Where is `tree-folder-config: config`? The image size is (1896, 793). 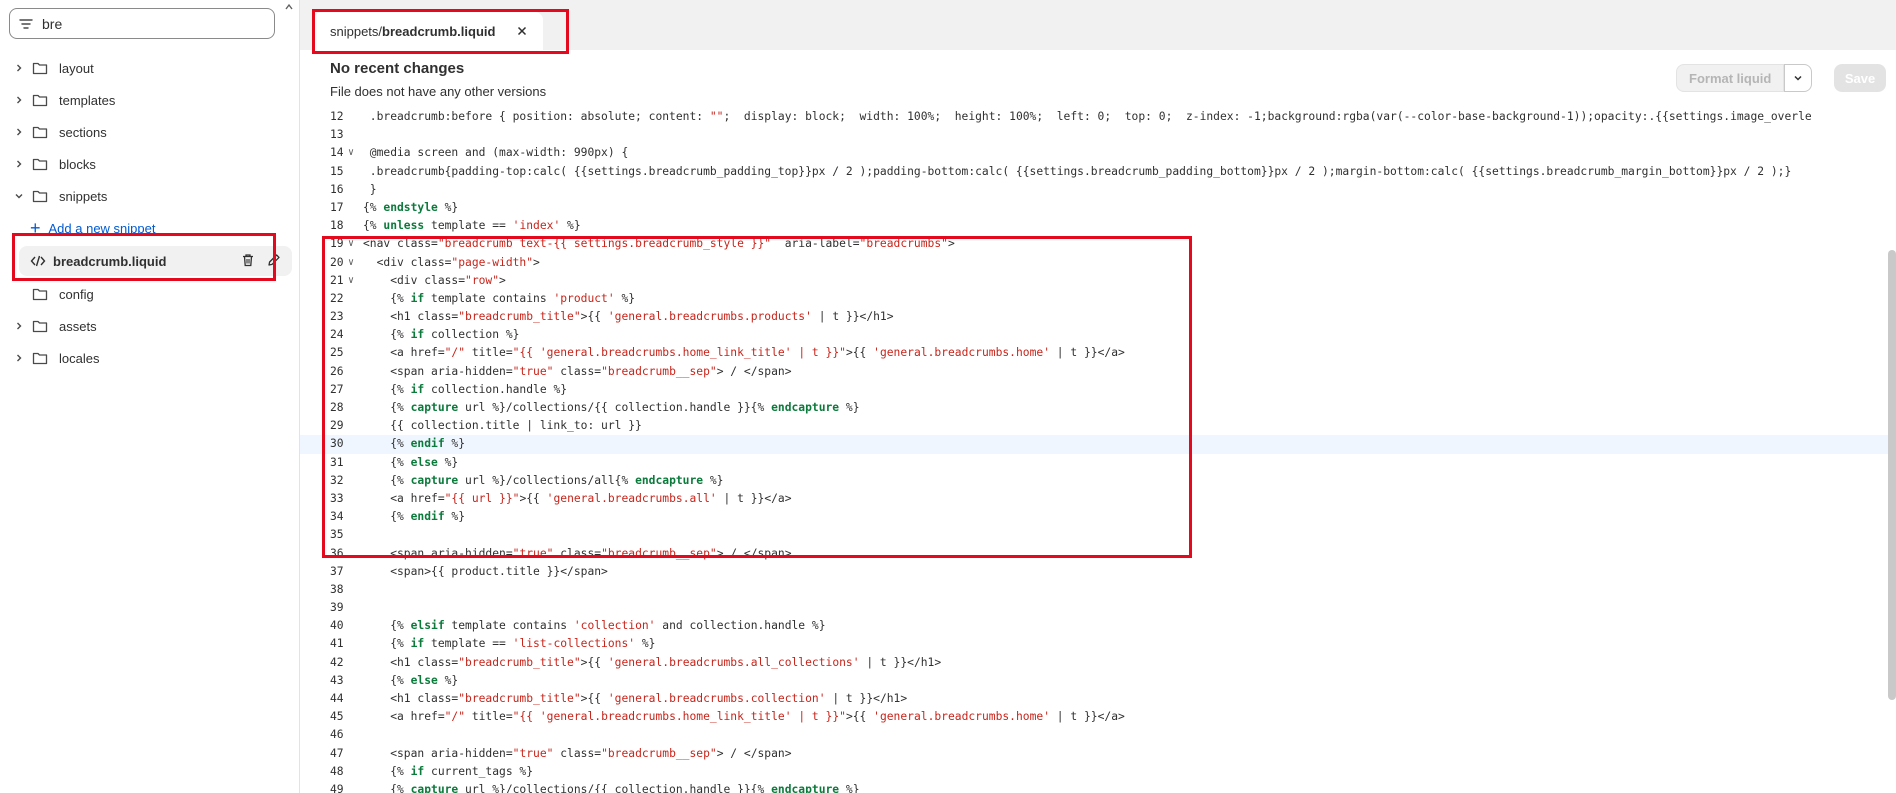
tree-folder-config: config is located at coordinates (150, 294).